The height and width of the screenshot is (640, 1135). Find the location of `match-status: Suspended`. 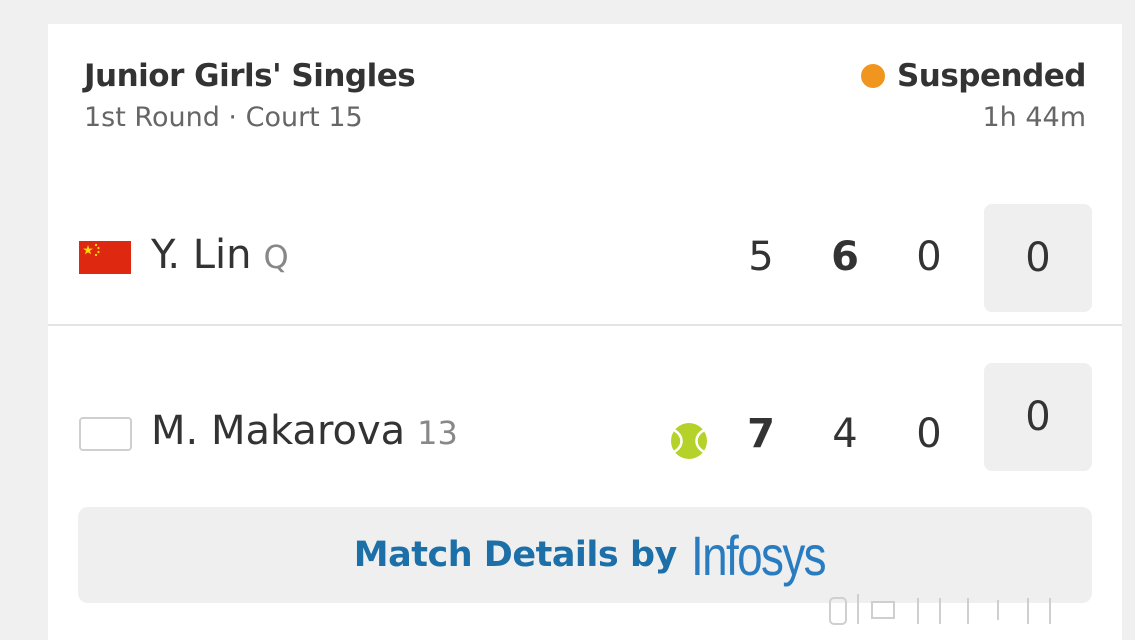

match-status: Suspended is located at coordinates (973, 76).